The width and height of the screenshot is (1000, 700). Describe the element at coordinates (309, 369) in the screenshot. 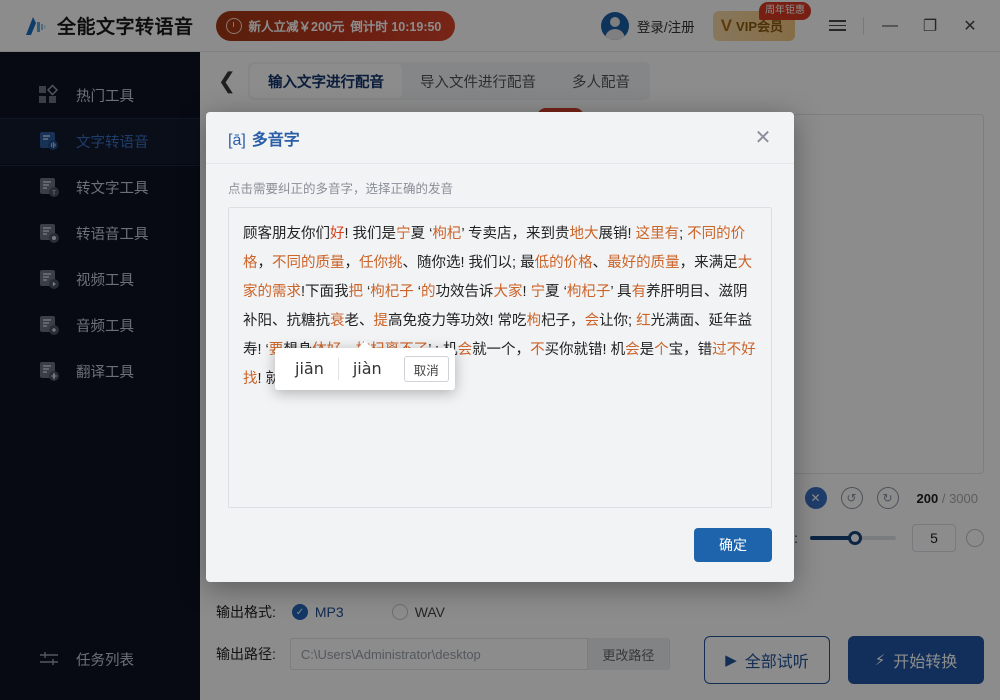

I see `pronunciation-option: jiān` at that location.